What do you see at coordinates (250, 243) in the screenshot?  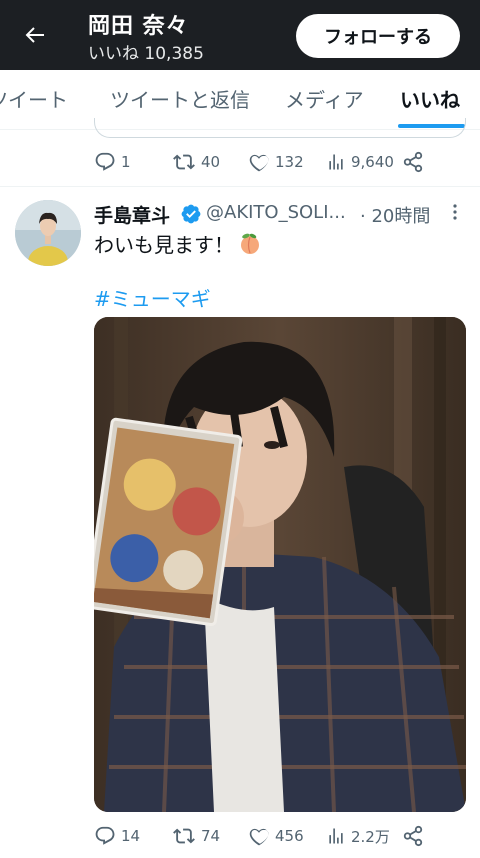 I see `peach-emoji-icon` at bounding box center [250, 243].